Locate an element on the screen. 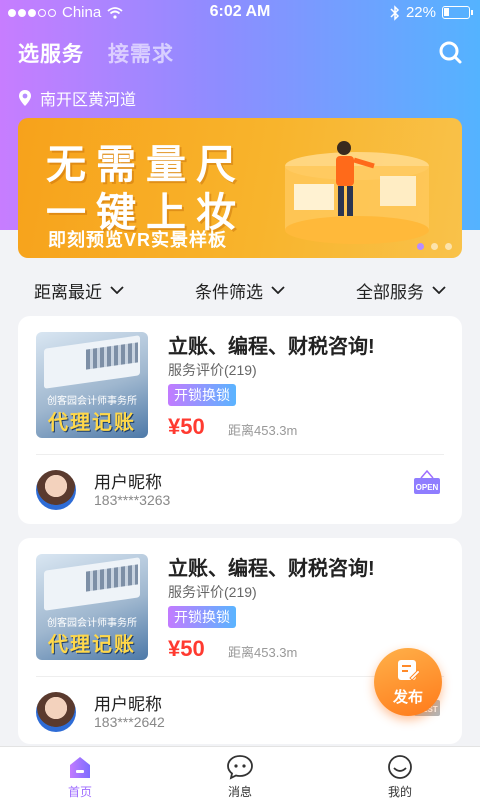  filter-all-services-label: 全部服务 is located at coordinates (390, 292).